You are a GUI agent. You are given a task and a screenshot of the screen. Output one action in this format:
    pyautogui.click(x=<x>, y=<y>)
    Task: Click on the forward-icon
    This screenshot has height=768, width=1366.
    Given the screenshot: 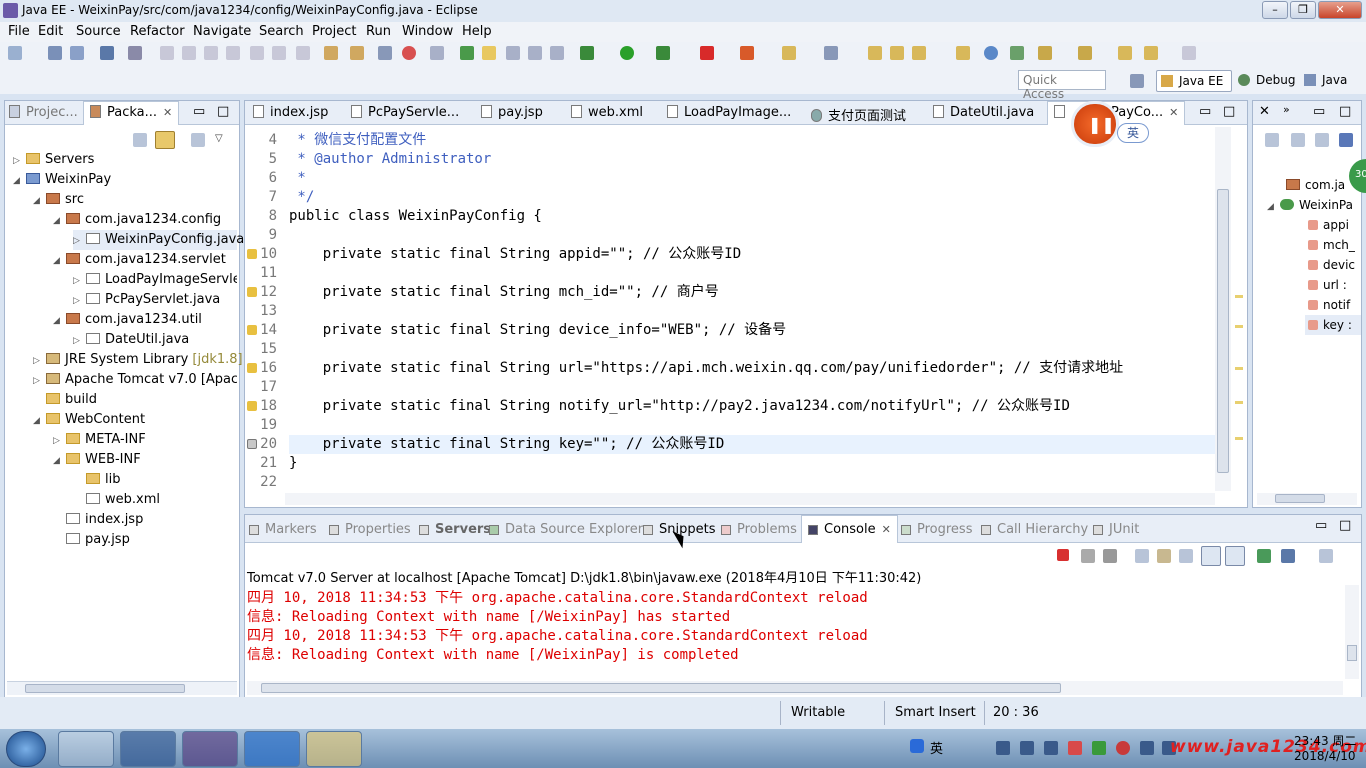 What is the action you would take?
    pyautogui.click(x=1151, y=53)
    